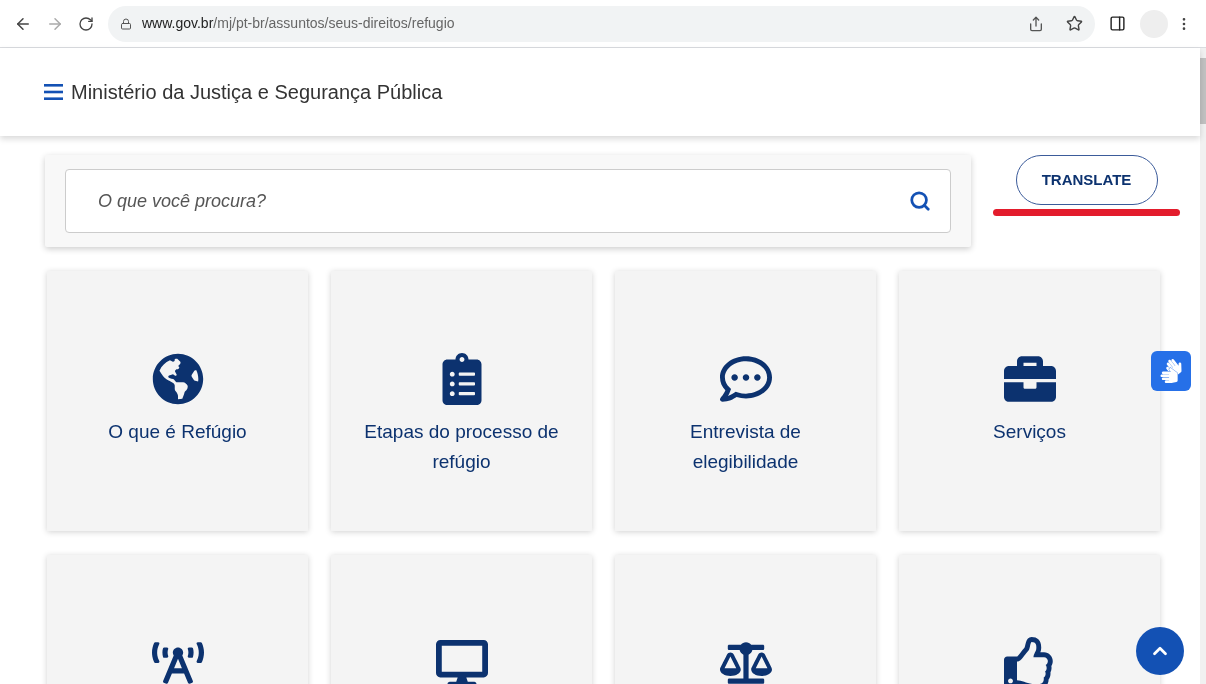 This screenshot has height=684, width=1206. I want to click on address-bar: www.gov.br/mj/pt-br/assuntos/seus-direitos/refugio, so click(601, 23).